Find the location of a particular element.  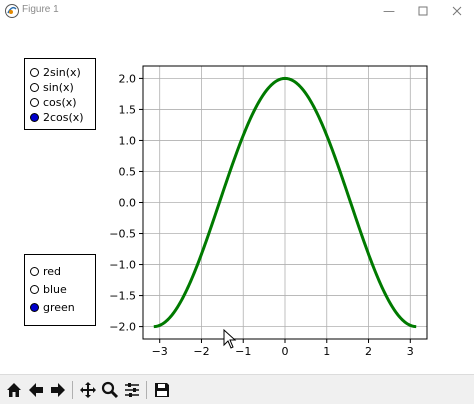

x-tick-label: 1 is located at coordinates (326, 351).